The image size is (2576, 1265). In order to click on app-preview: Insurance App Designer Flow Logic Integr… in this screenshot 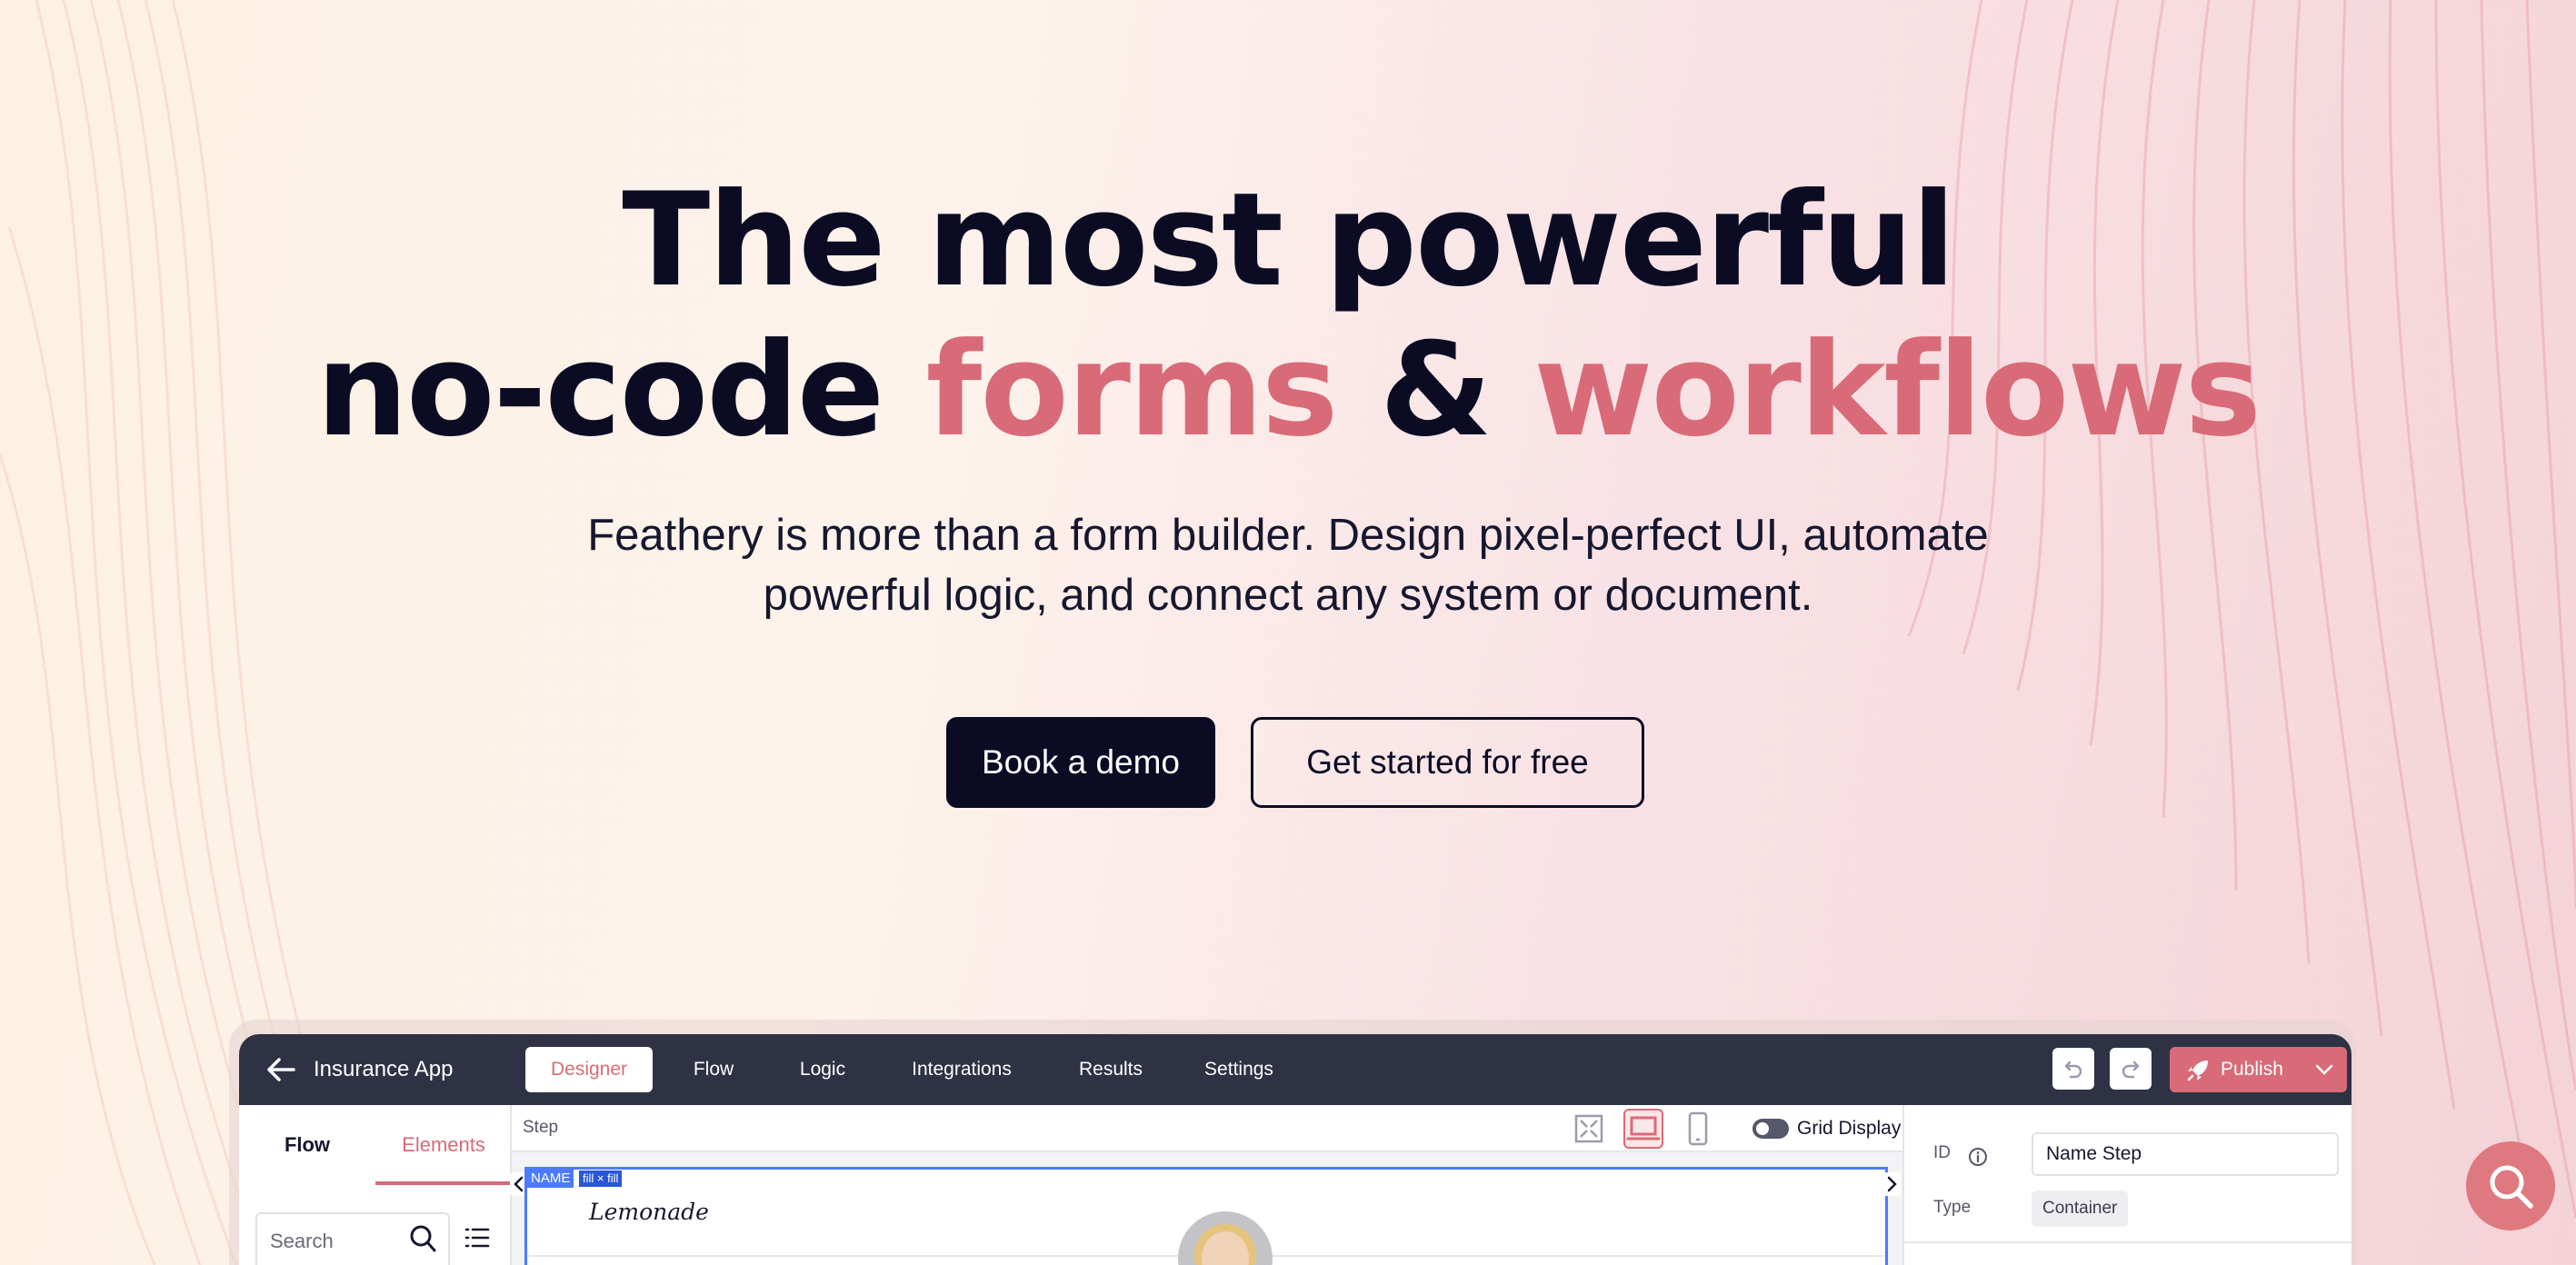, I will do `click(1295, 1150)`.